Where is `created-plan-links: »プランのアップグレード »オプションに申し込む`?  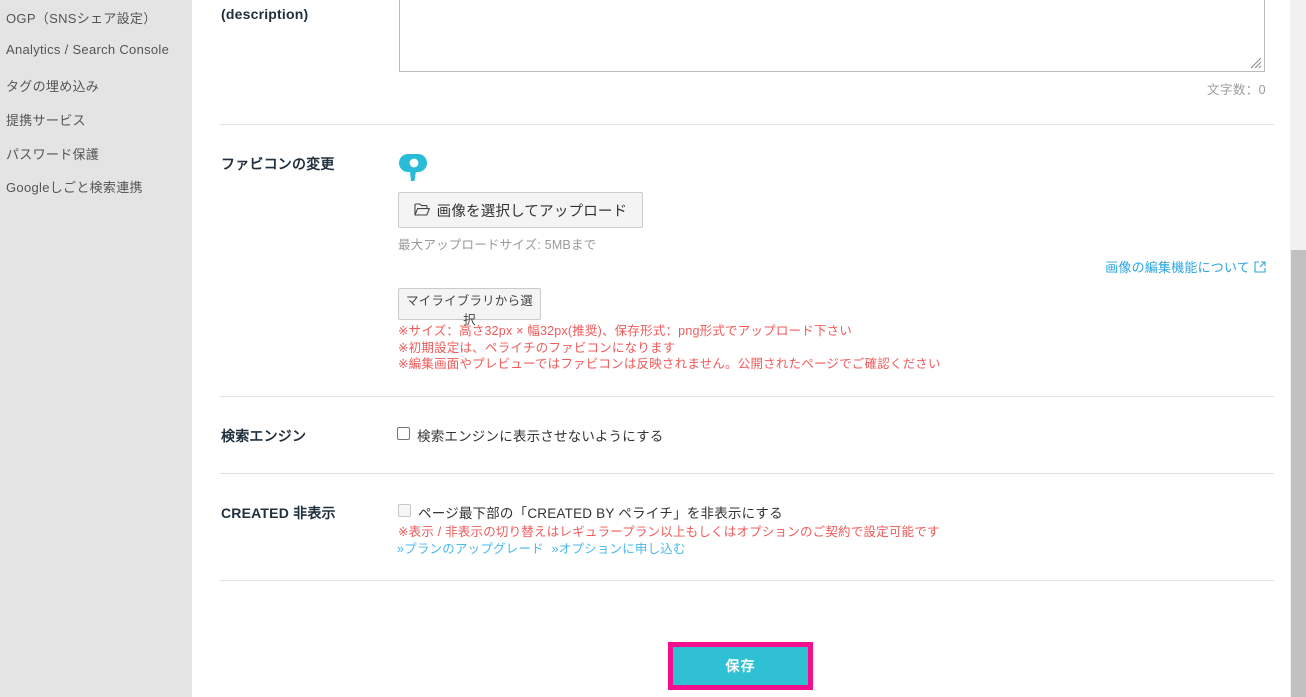
created-plan-links: »プランのアップグレード »オプションに申し込む is located at coordinates (541, 547).